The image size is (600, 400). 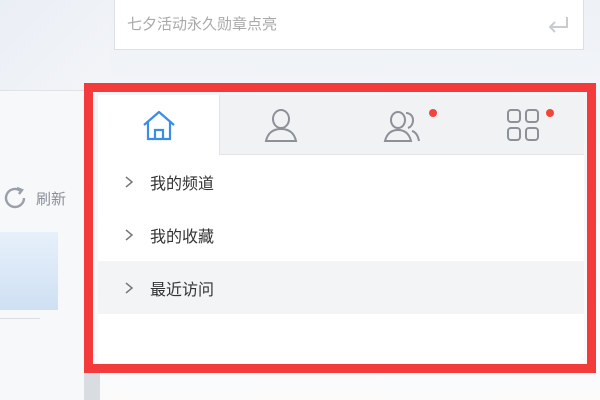 What do you see at coordinates (182, 183) in the screenshot?
I see `menu-item-label: 我的频道` at bounding box center [182, 183].